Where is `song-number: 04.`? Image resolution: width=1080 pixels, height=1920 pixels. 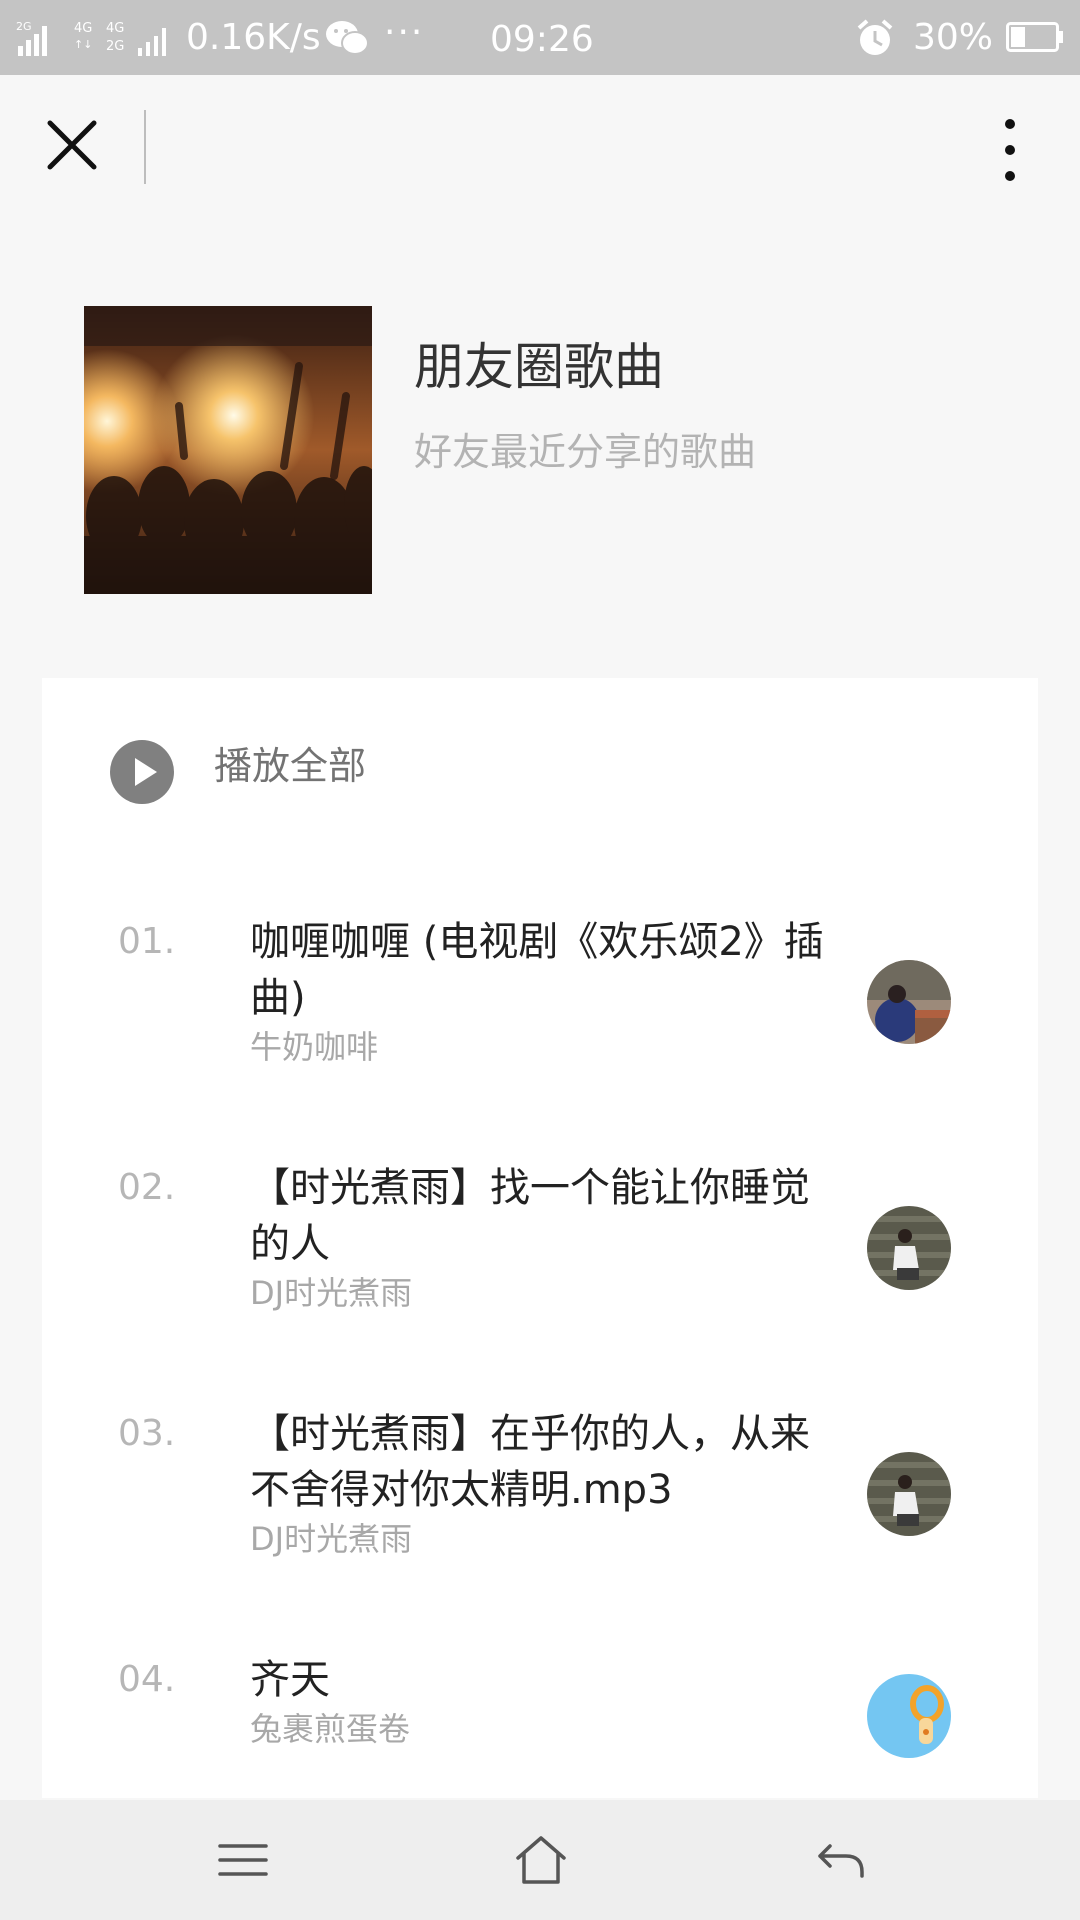
song-number: 04. is located at coordinates (147, 1679).